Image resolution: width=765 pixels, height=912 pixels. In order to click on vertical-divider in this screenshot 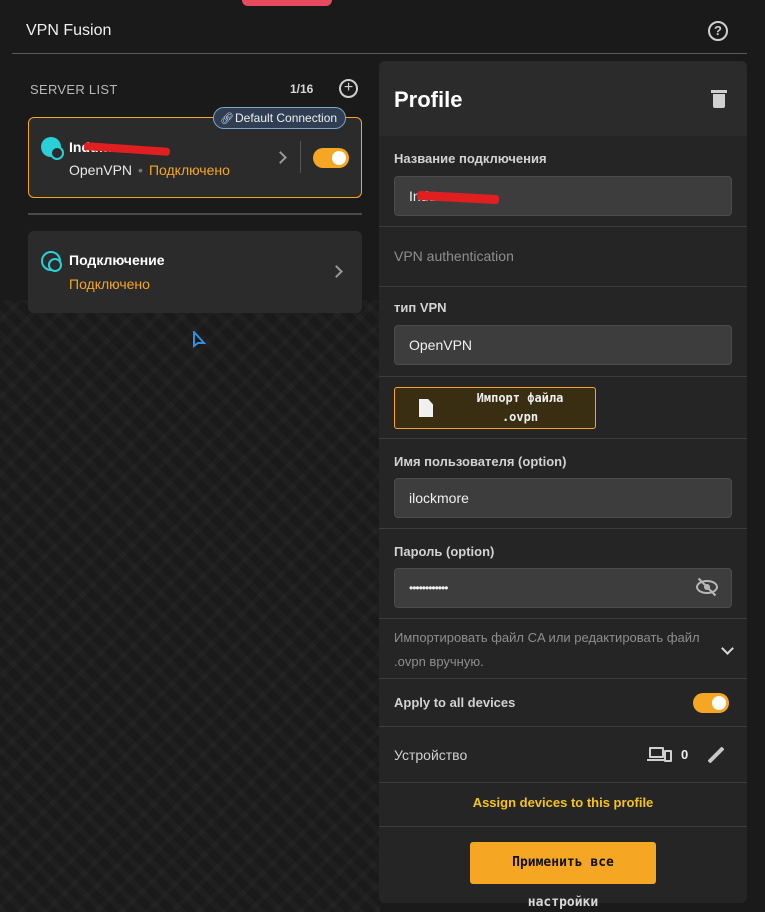, I will do `click(300, 157)`.